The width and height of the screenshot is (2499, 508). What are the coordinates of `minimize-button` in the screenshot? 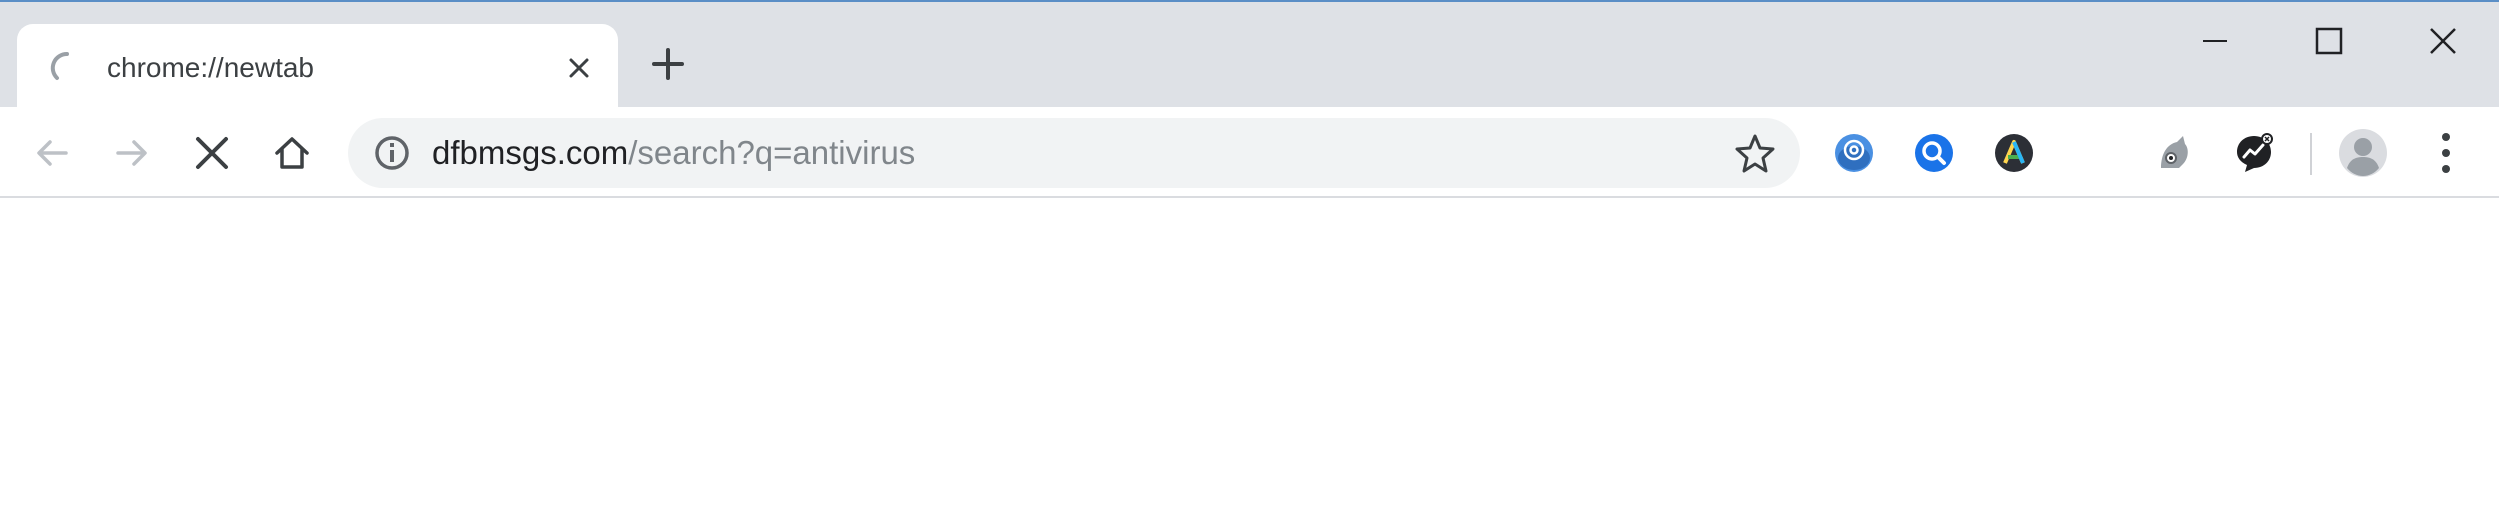 It's located at (2215, 41).